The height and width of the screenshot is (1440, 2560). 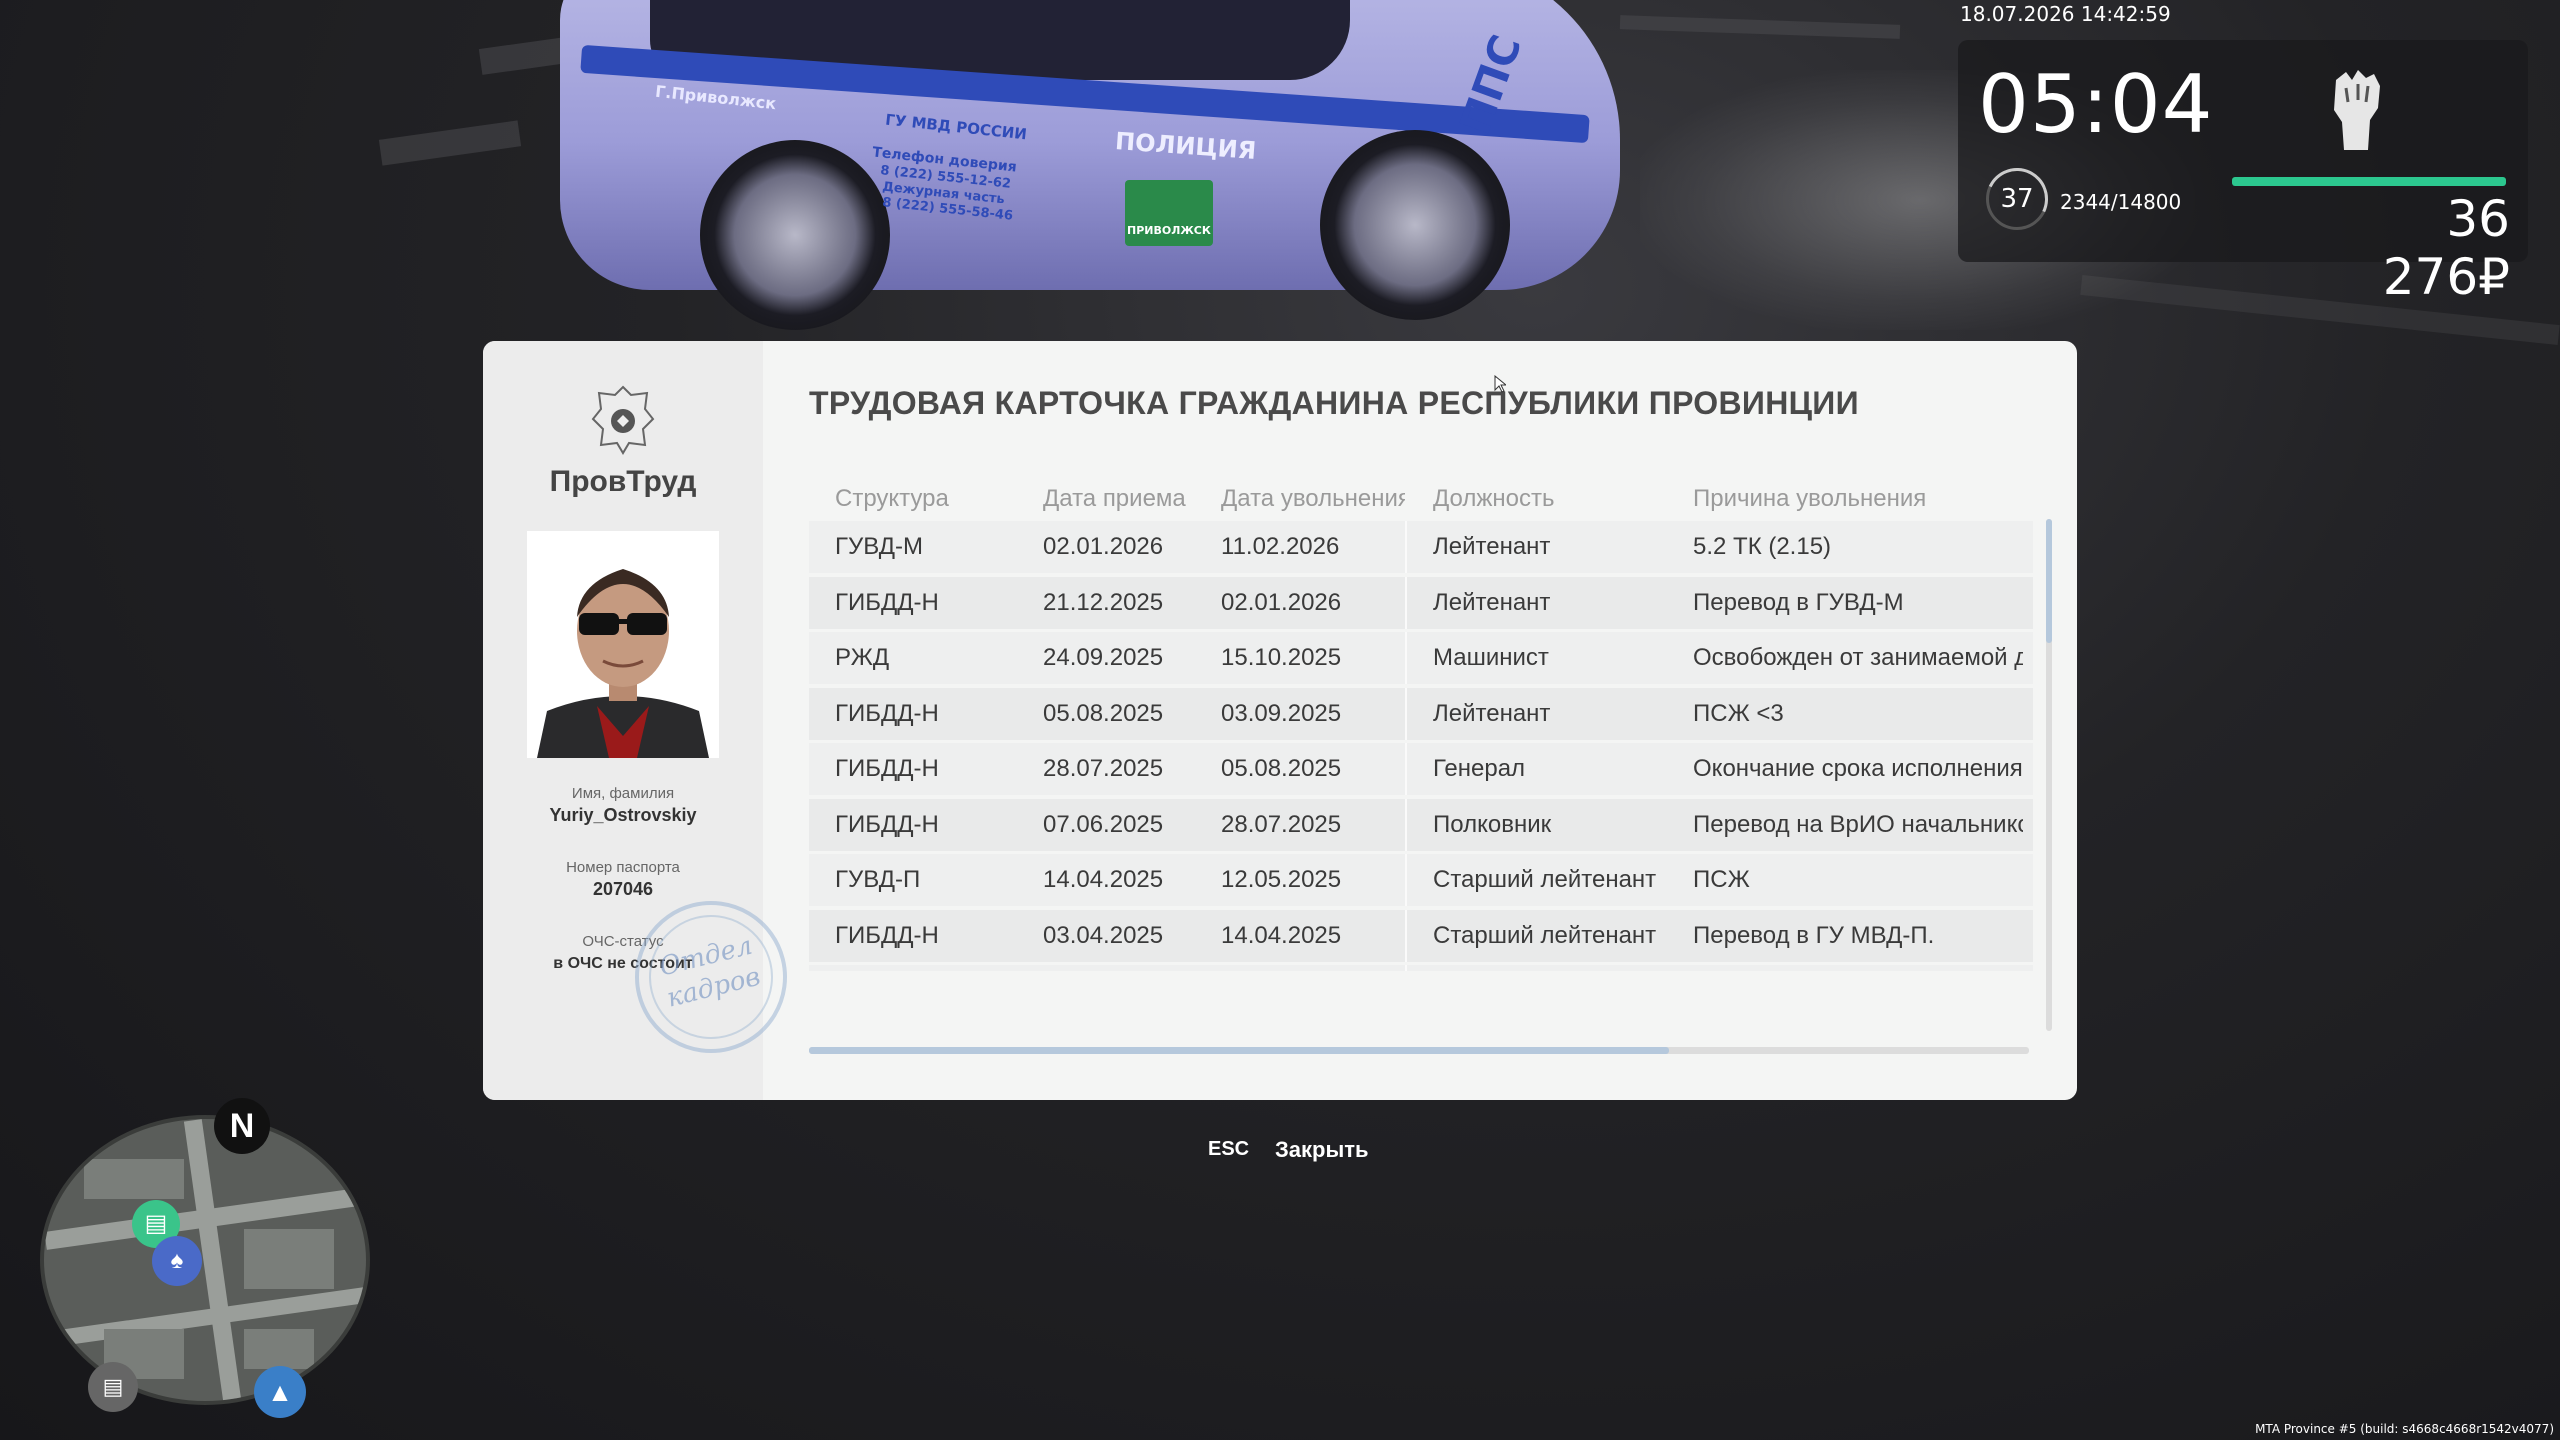 I want to click on cell-structure: РЖД, so click(x=862, y=657).